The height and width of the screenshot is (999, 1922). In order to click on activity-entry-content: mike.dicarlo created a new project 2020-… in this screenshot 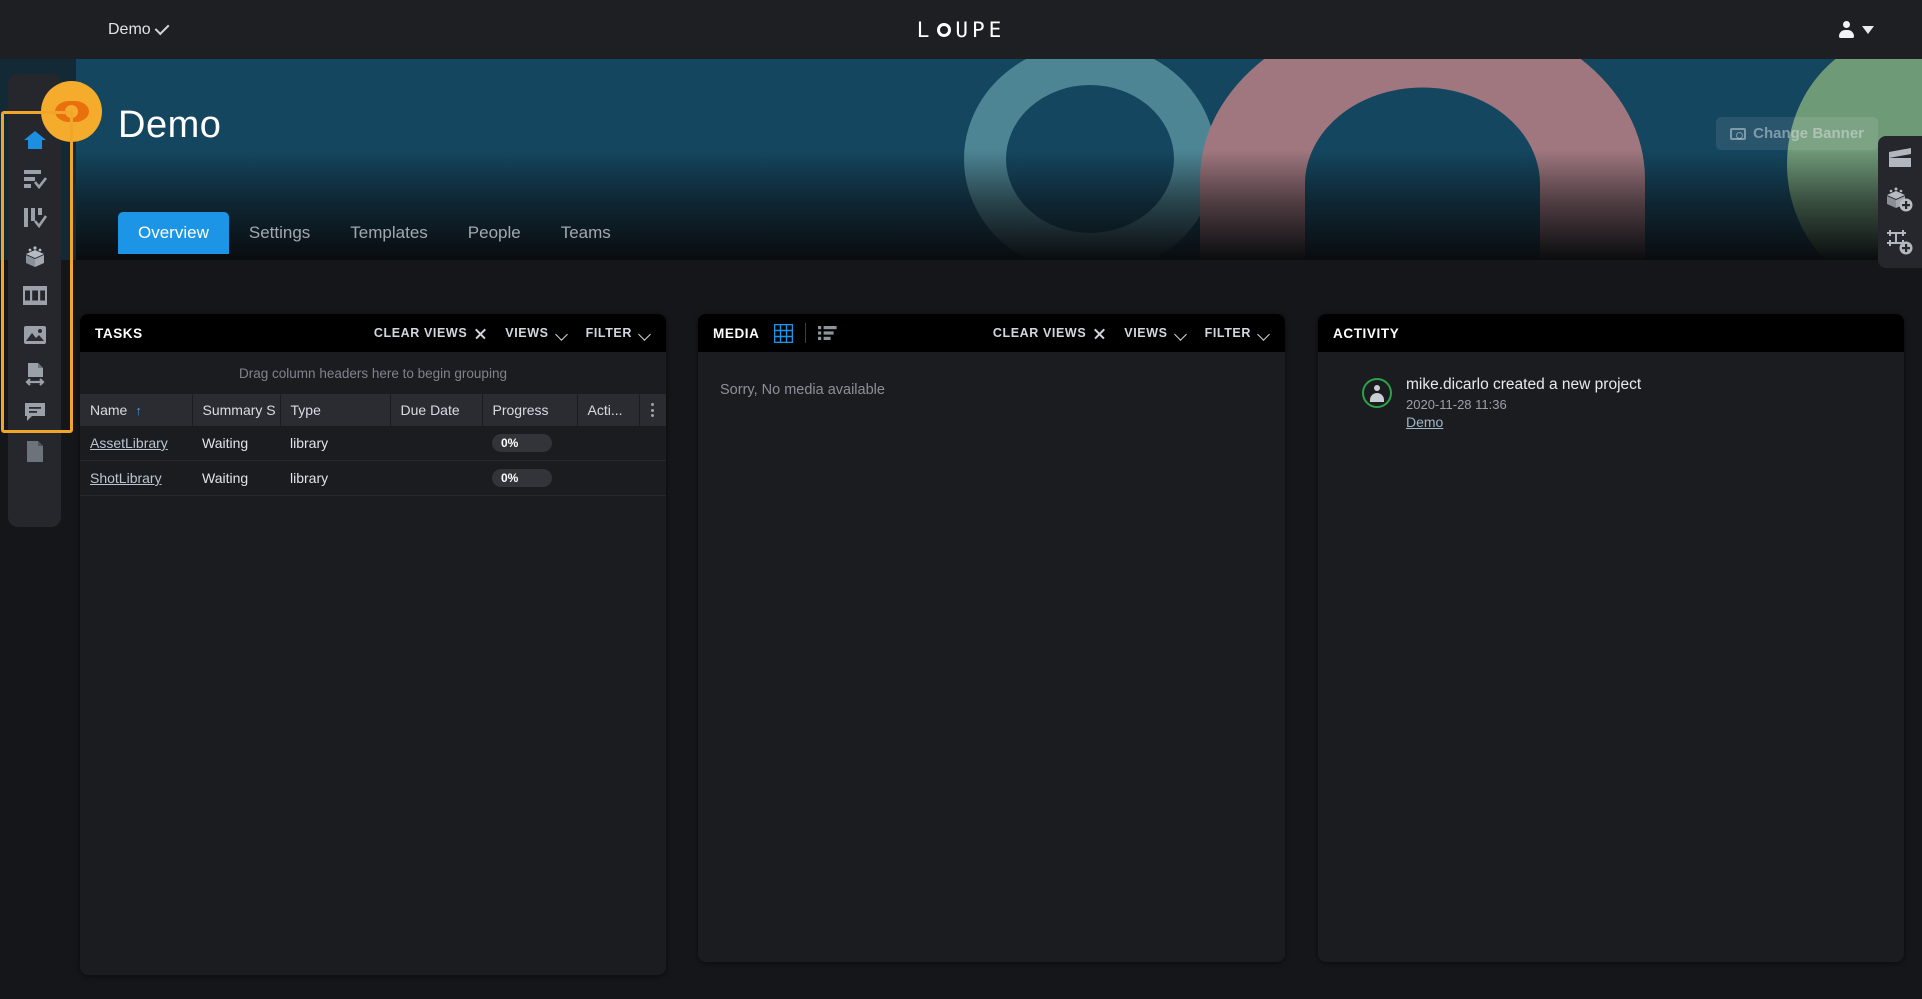, I will do `click(1523, 403)`.